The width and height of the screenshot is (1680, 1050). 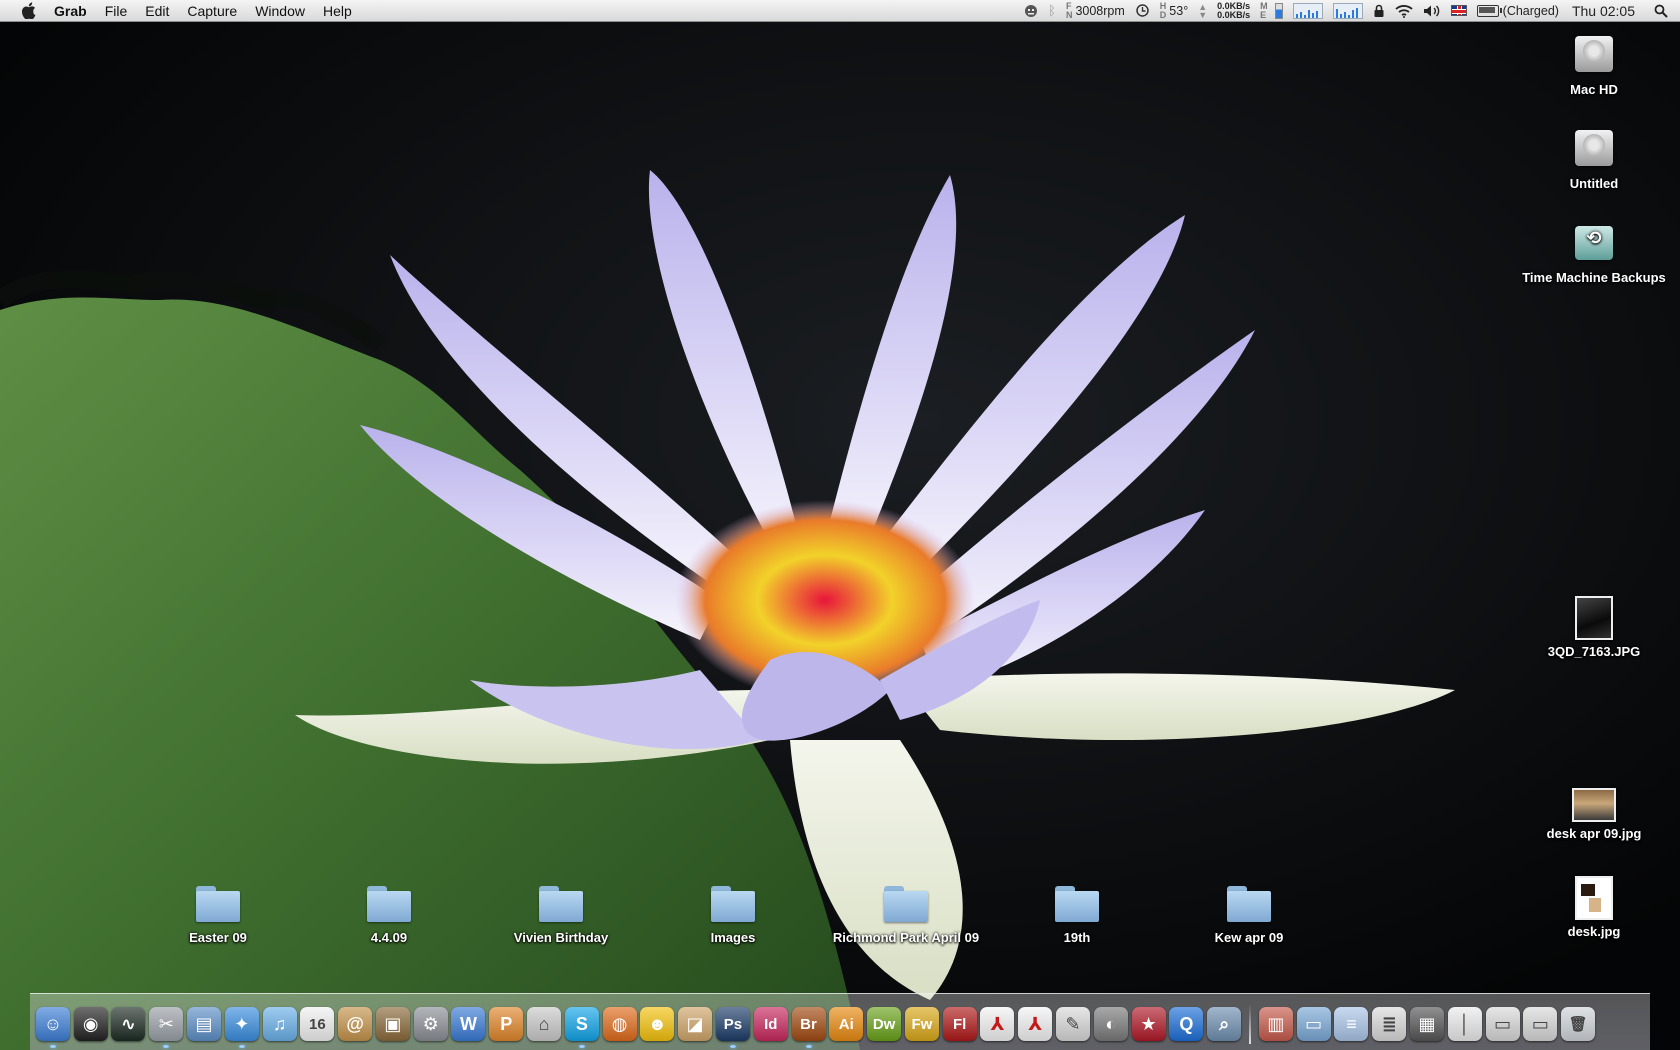 What do you see at coordinates (808, 1027) in the screenshot?
I see `bridge-icon: Br` at bounding box center [808, 1027].